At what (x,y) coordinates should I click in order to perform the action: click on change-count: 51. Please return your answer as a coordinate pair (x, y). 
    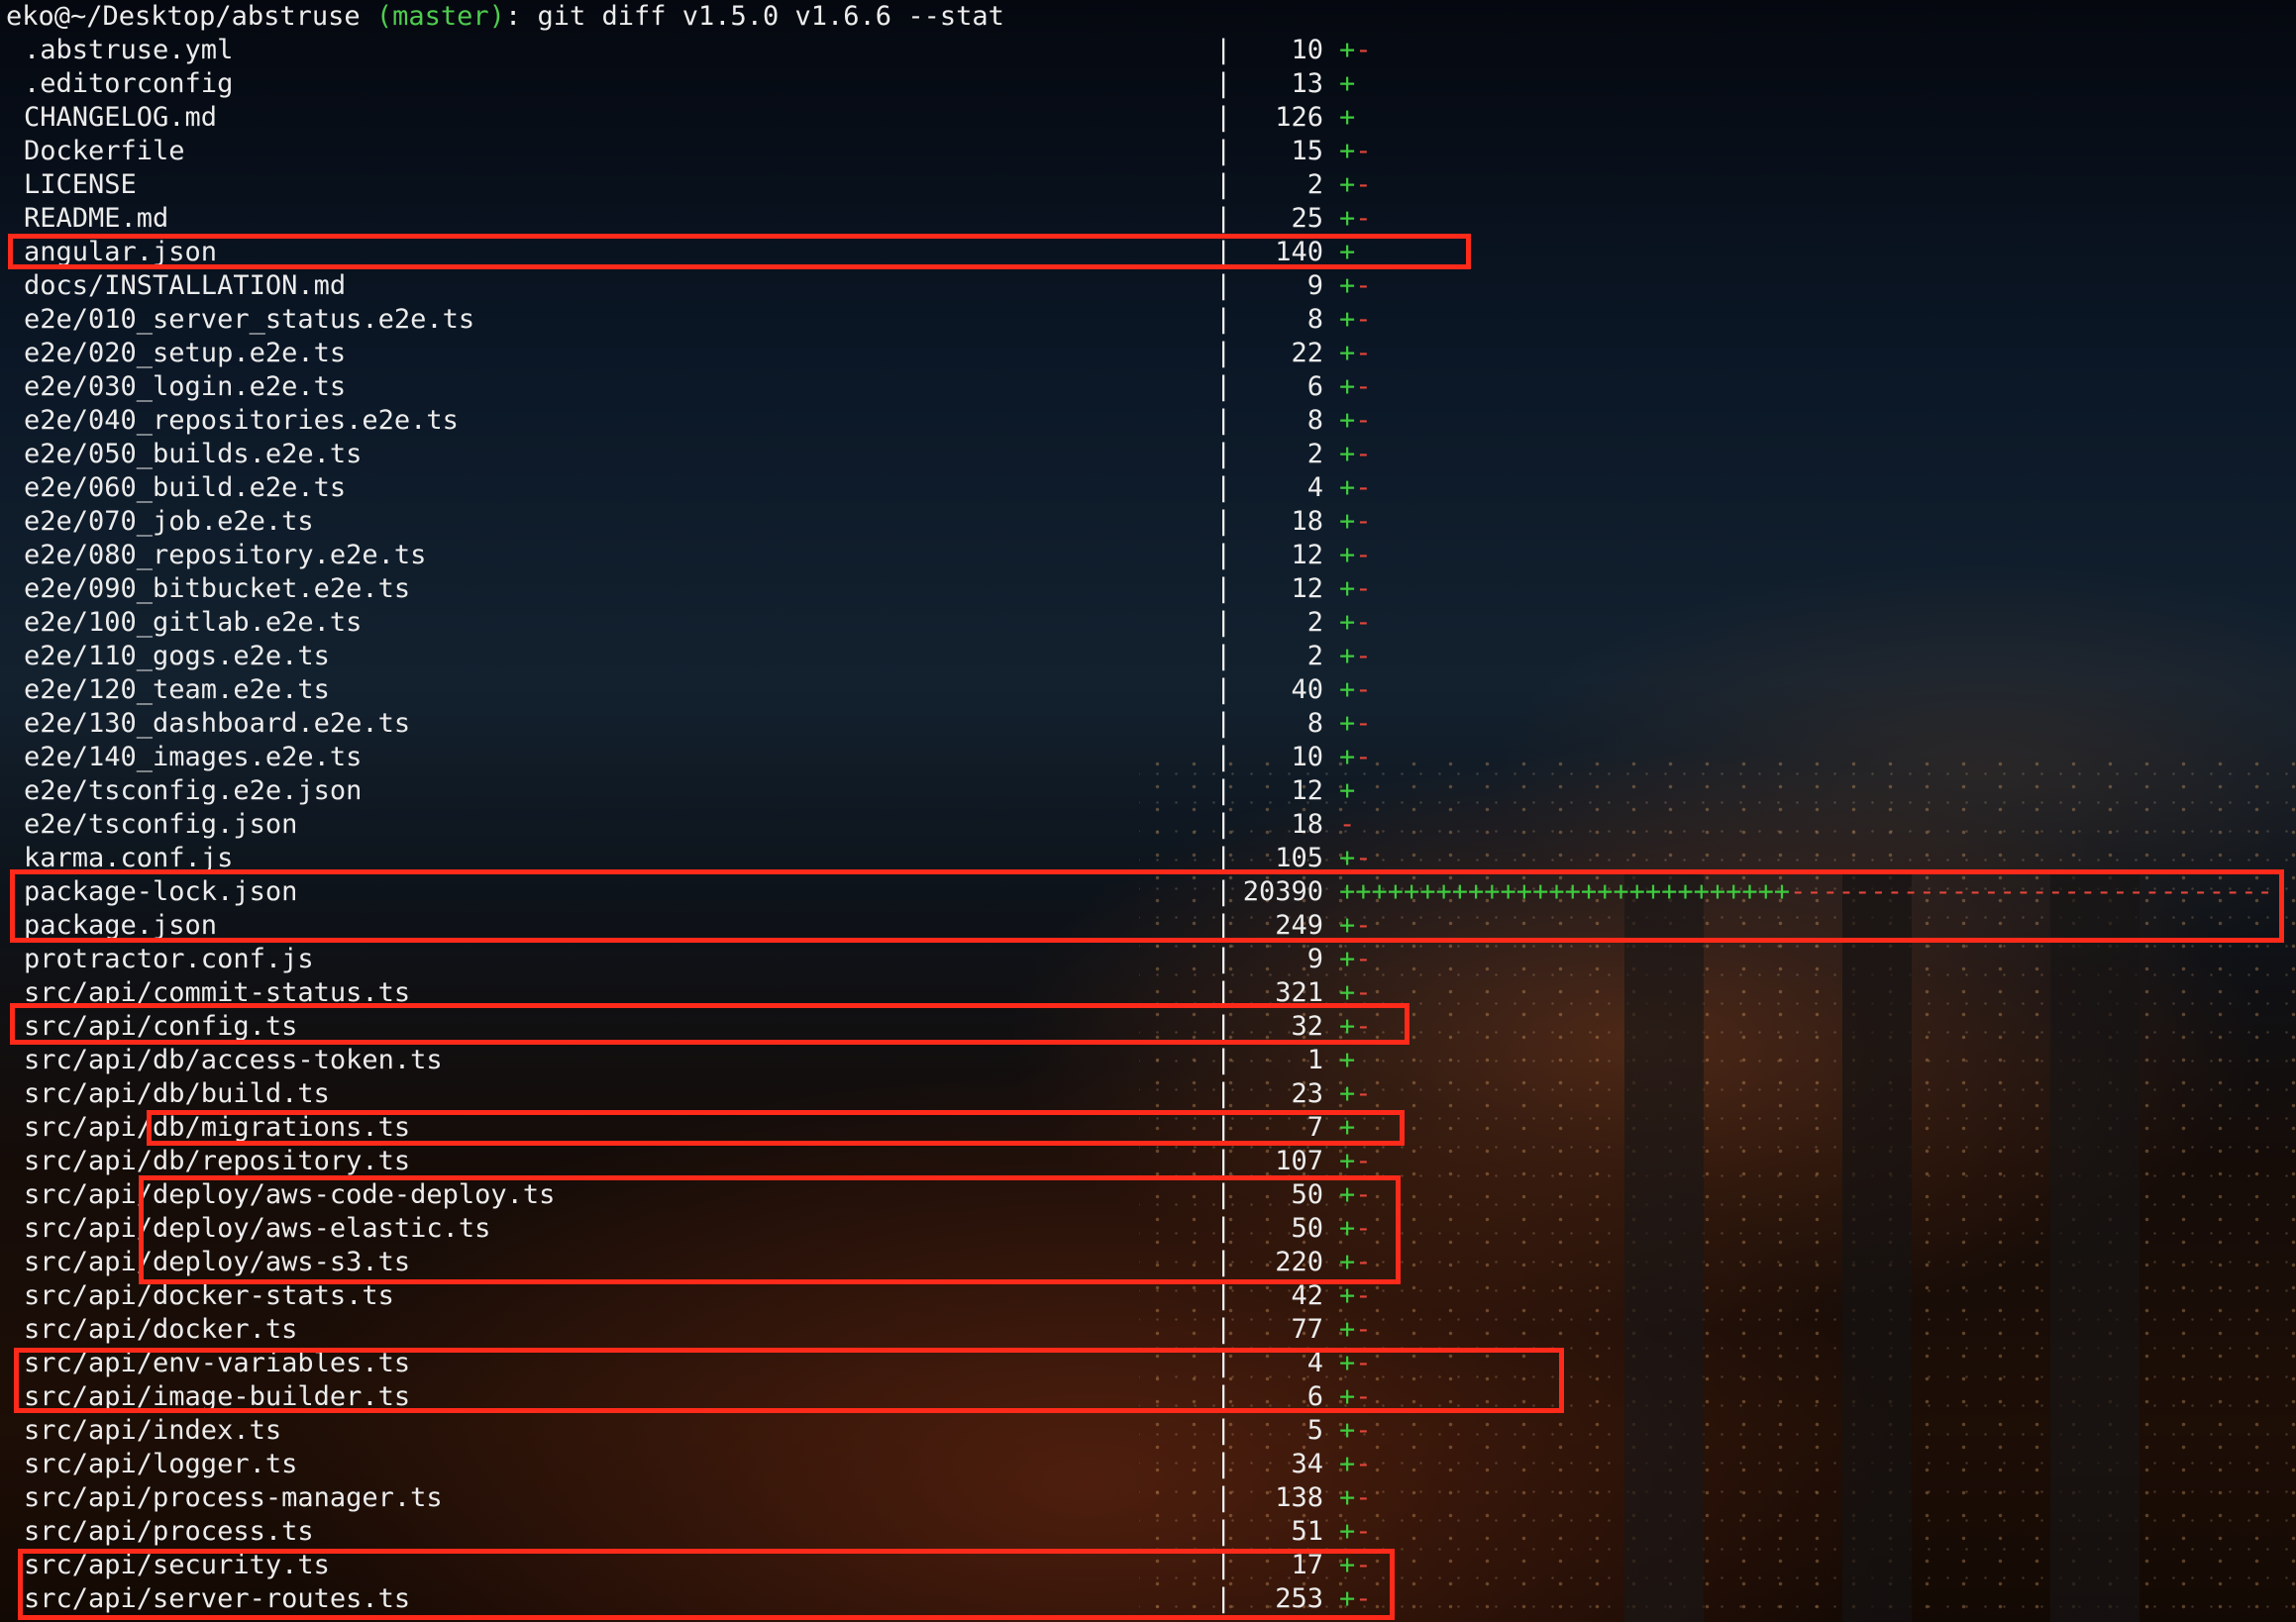
    Looking at the image, I should click on (1307, 1531).